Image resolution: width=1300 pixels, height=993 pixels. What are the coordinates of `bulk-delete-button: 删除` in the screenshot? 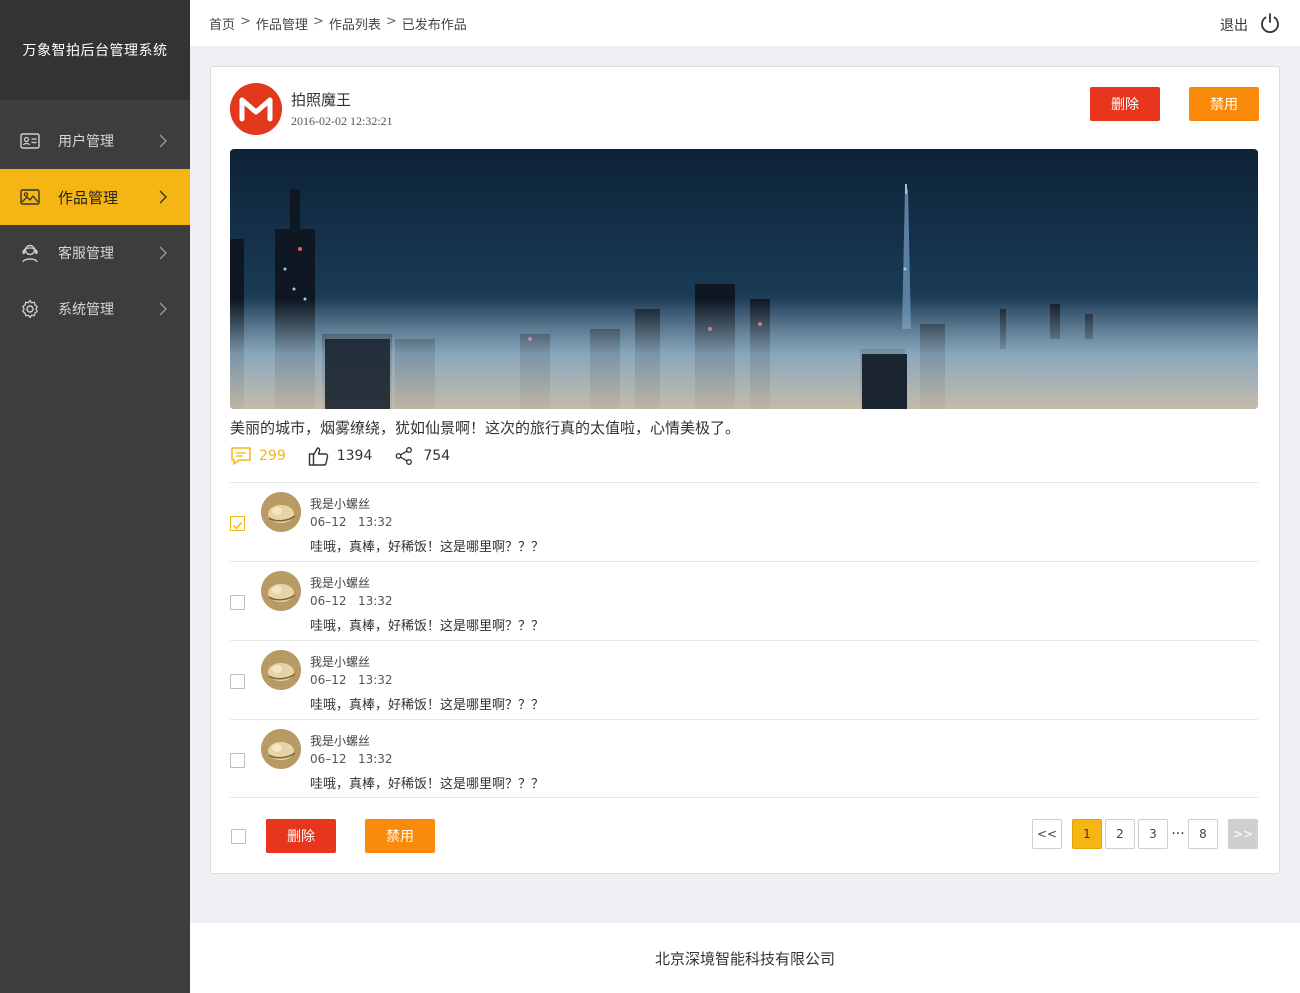 It's located at (301, 836).